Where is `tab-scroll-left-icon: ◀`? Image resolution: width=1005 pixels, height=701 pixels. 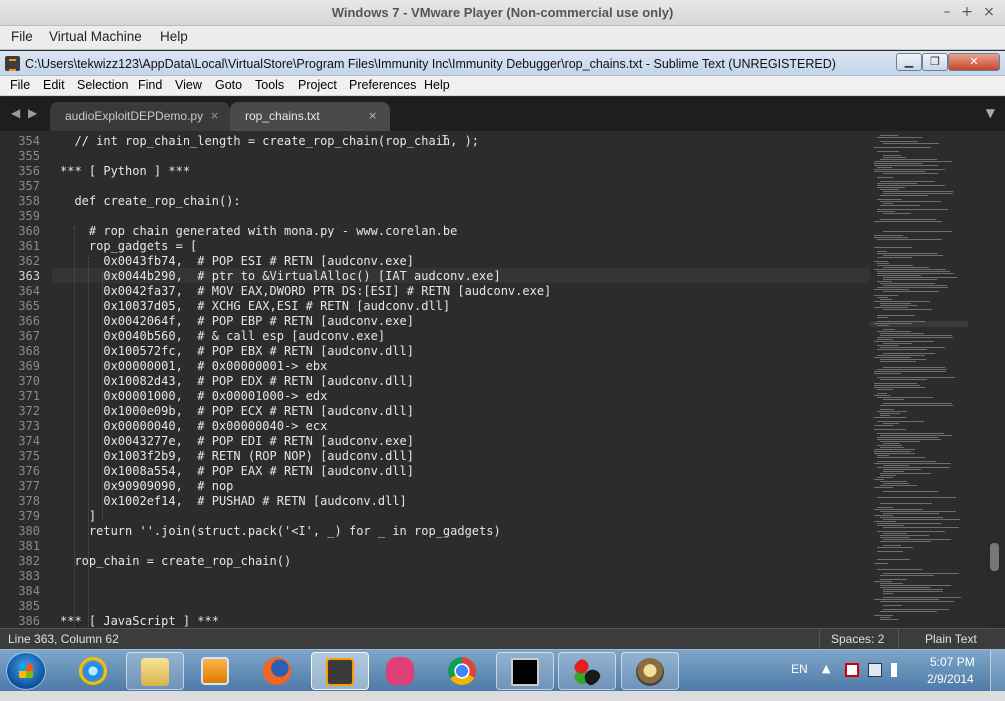
tab-scroll-left-icon: ◀ is located at coordinates (15, 113).